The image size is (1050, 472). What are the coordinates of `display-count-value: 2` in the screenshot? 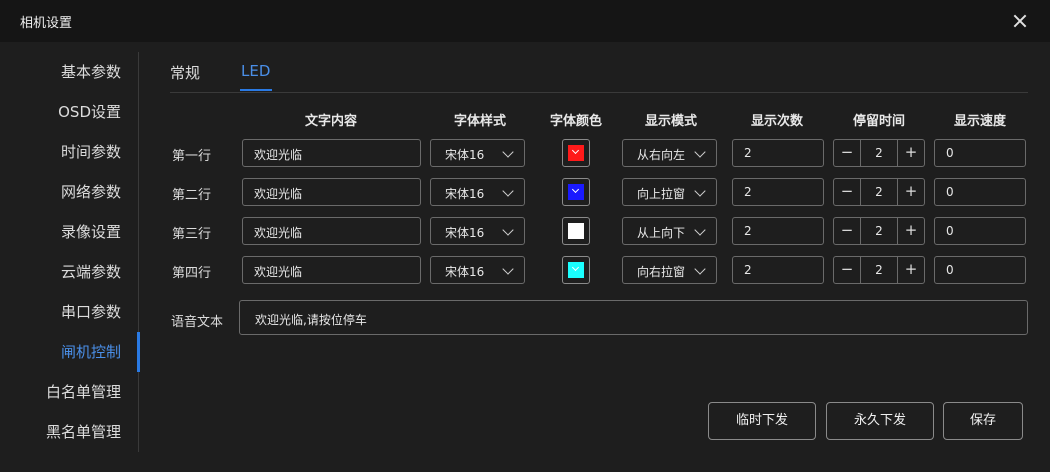 It's located at (748, 192).